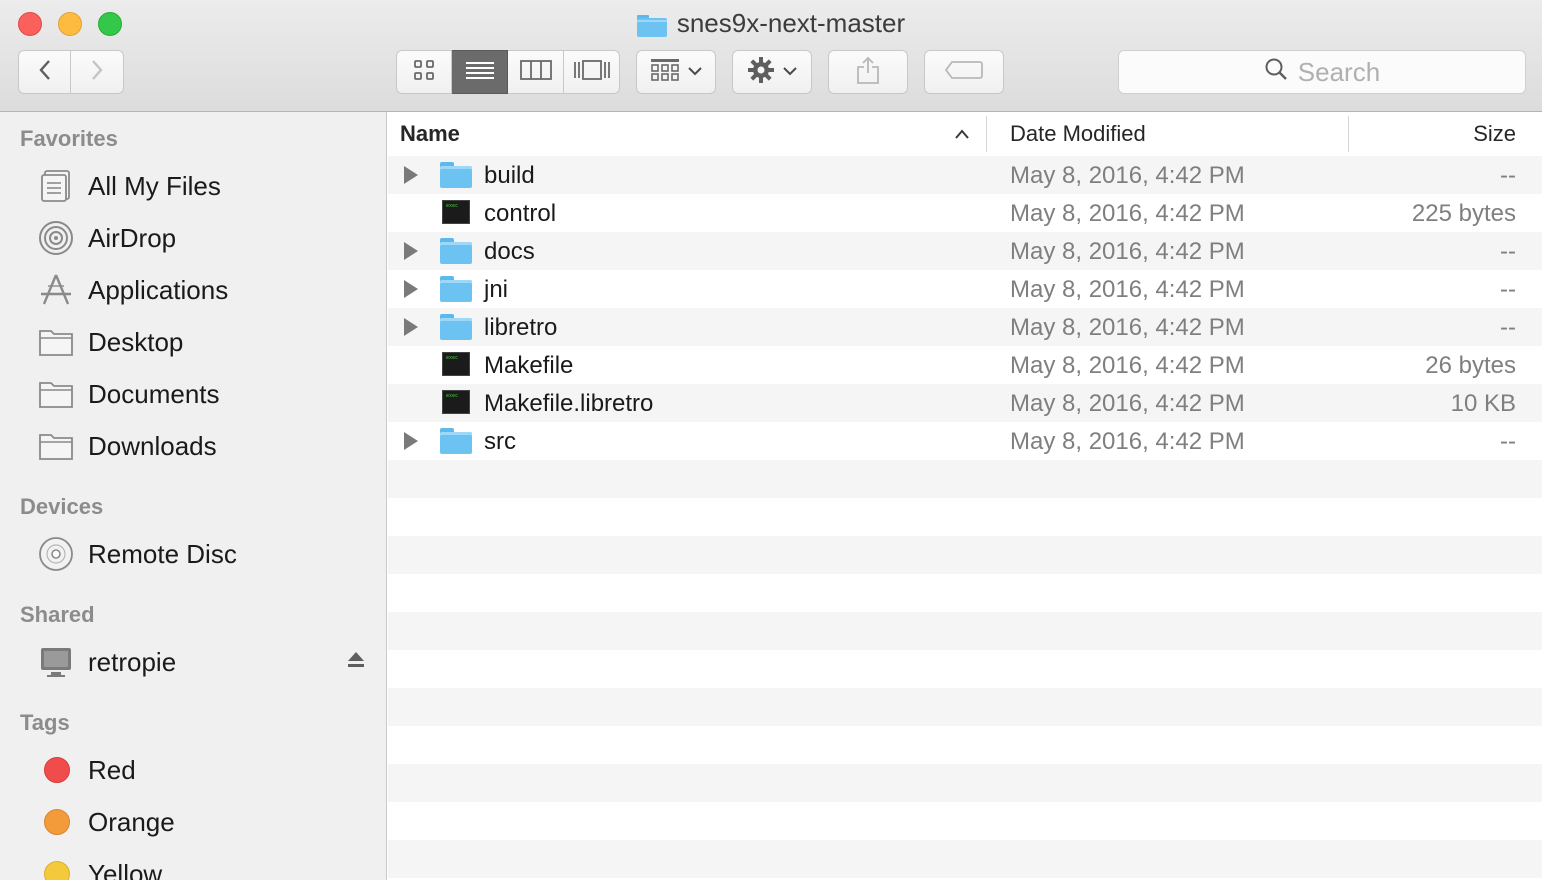 Image resolution: width=1542 pixels, height=880 pixels. I want to click on file-row: libretro May 8, 2016, 4:42 PM --, so click(965, 327).